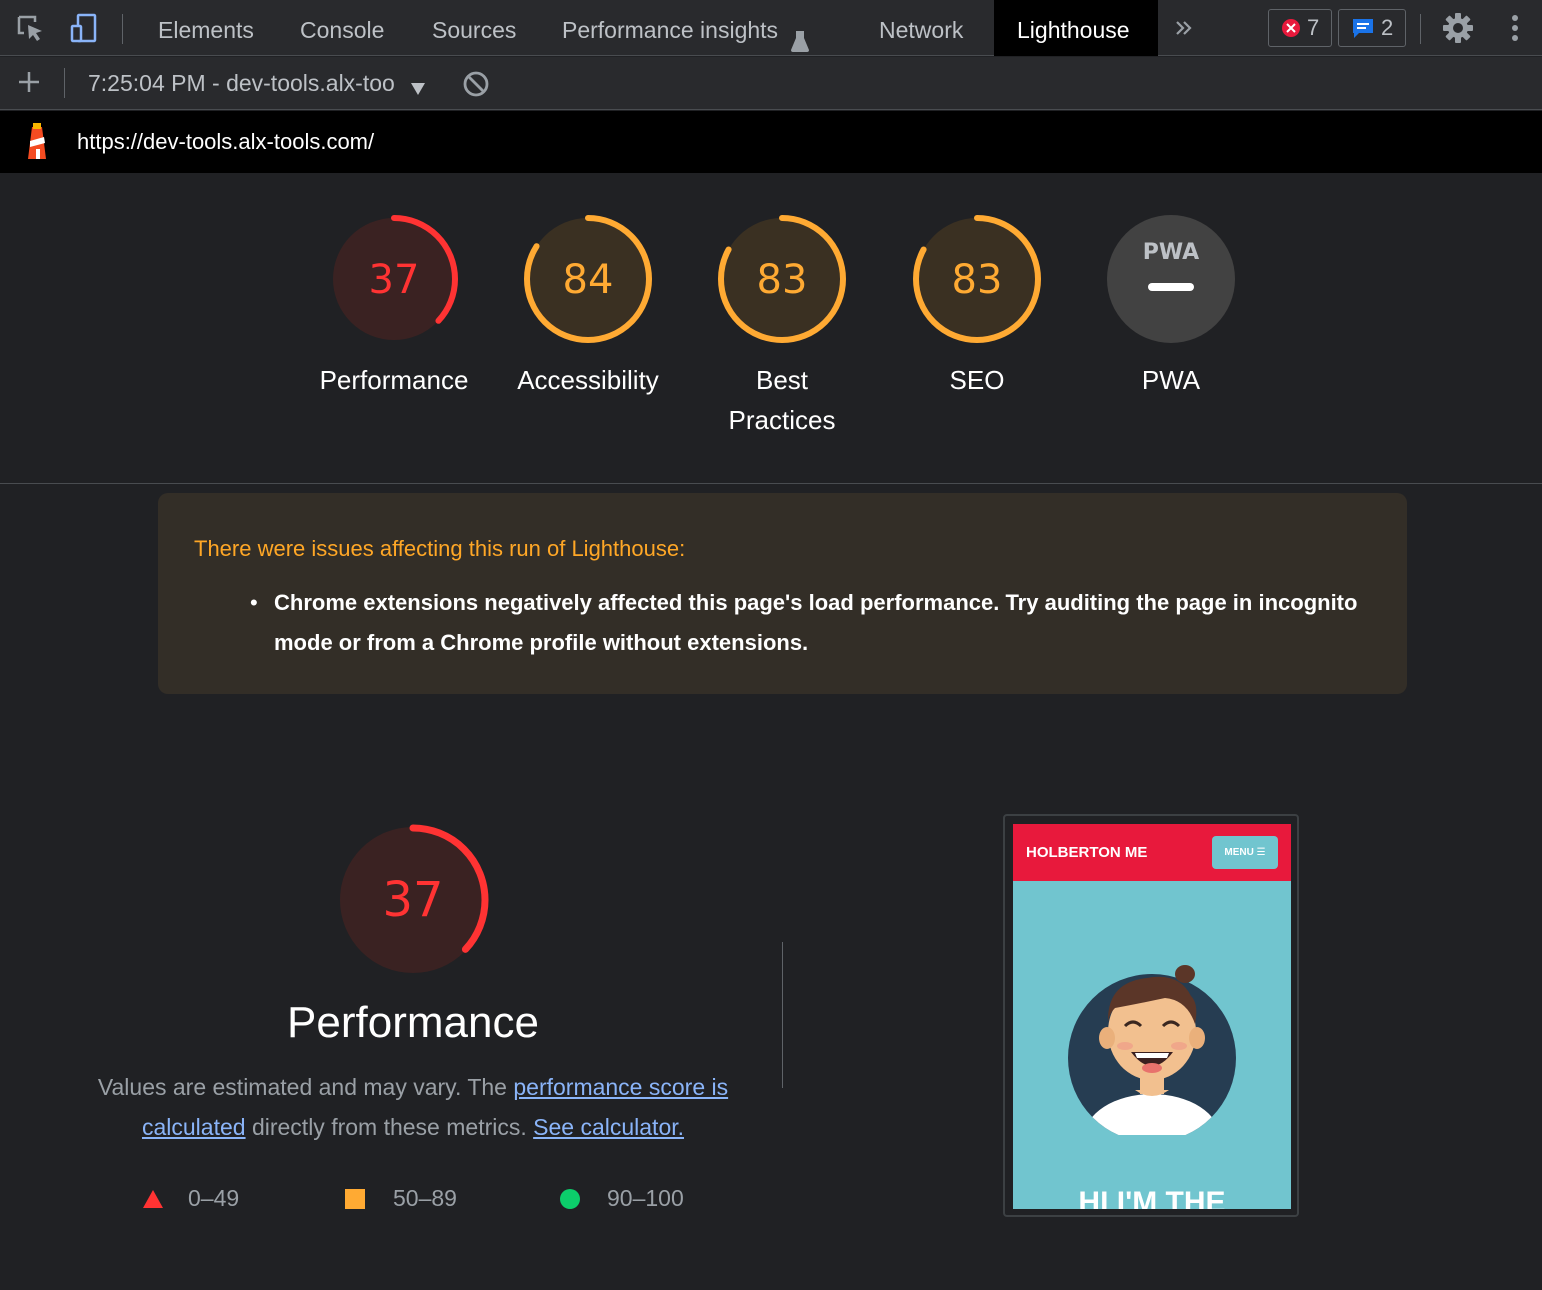 This screenshot has height=1290, width=1542. I want to click on circle-icon, so click(570, 1199).